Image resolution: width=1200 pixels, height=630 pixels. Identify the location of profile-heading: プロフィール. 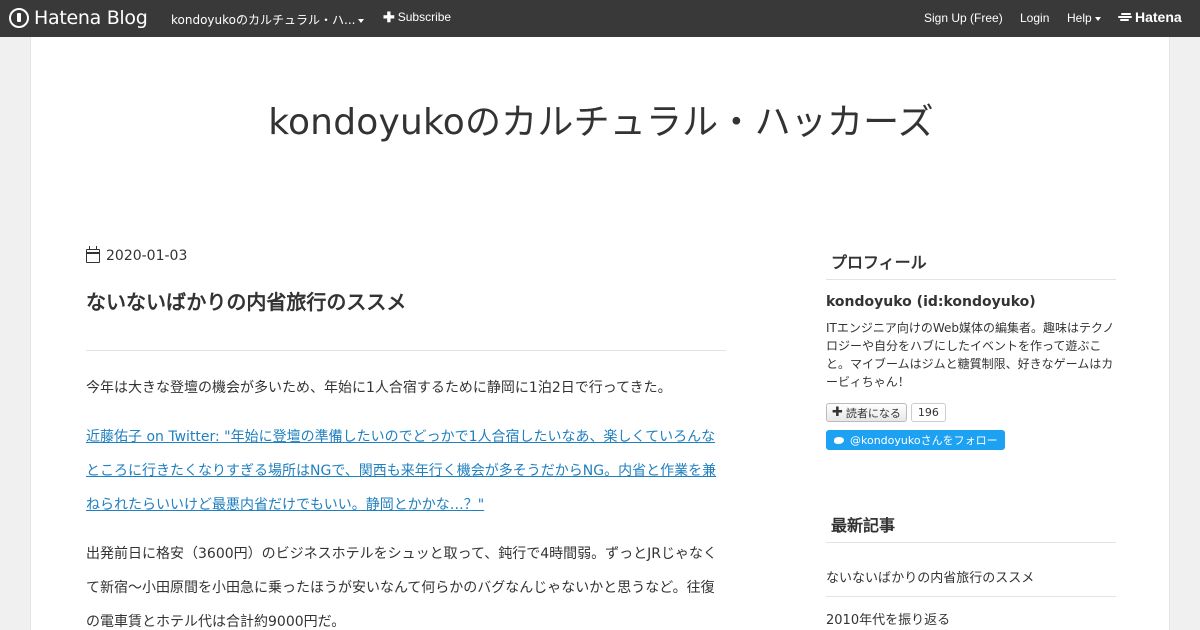
(971, 264).